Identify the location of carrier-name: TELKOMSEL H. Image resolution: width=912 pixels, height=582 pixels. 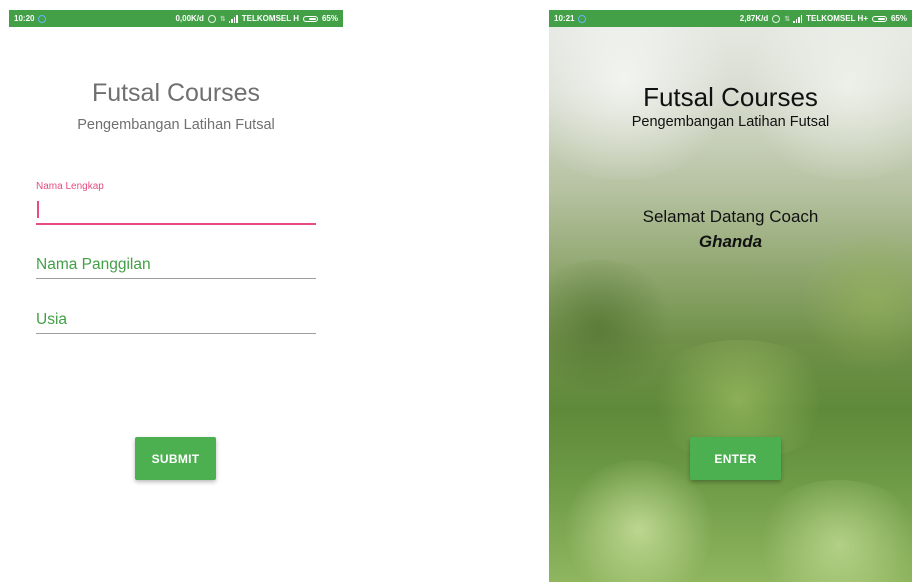
(270, 18).